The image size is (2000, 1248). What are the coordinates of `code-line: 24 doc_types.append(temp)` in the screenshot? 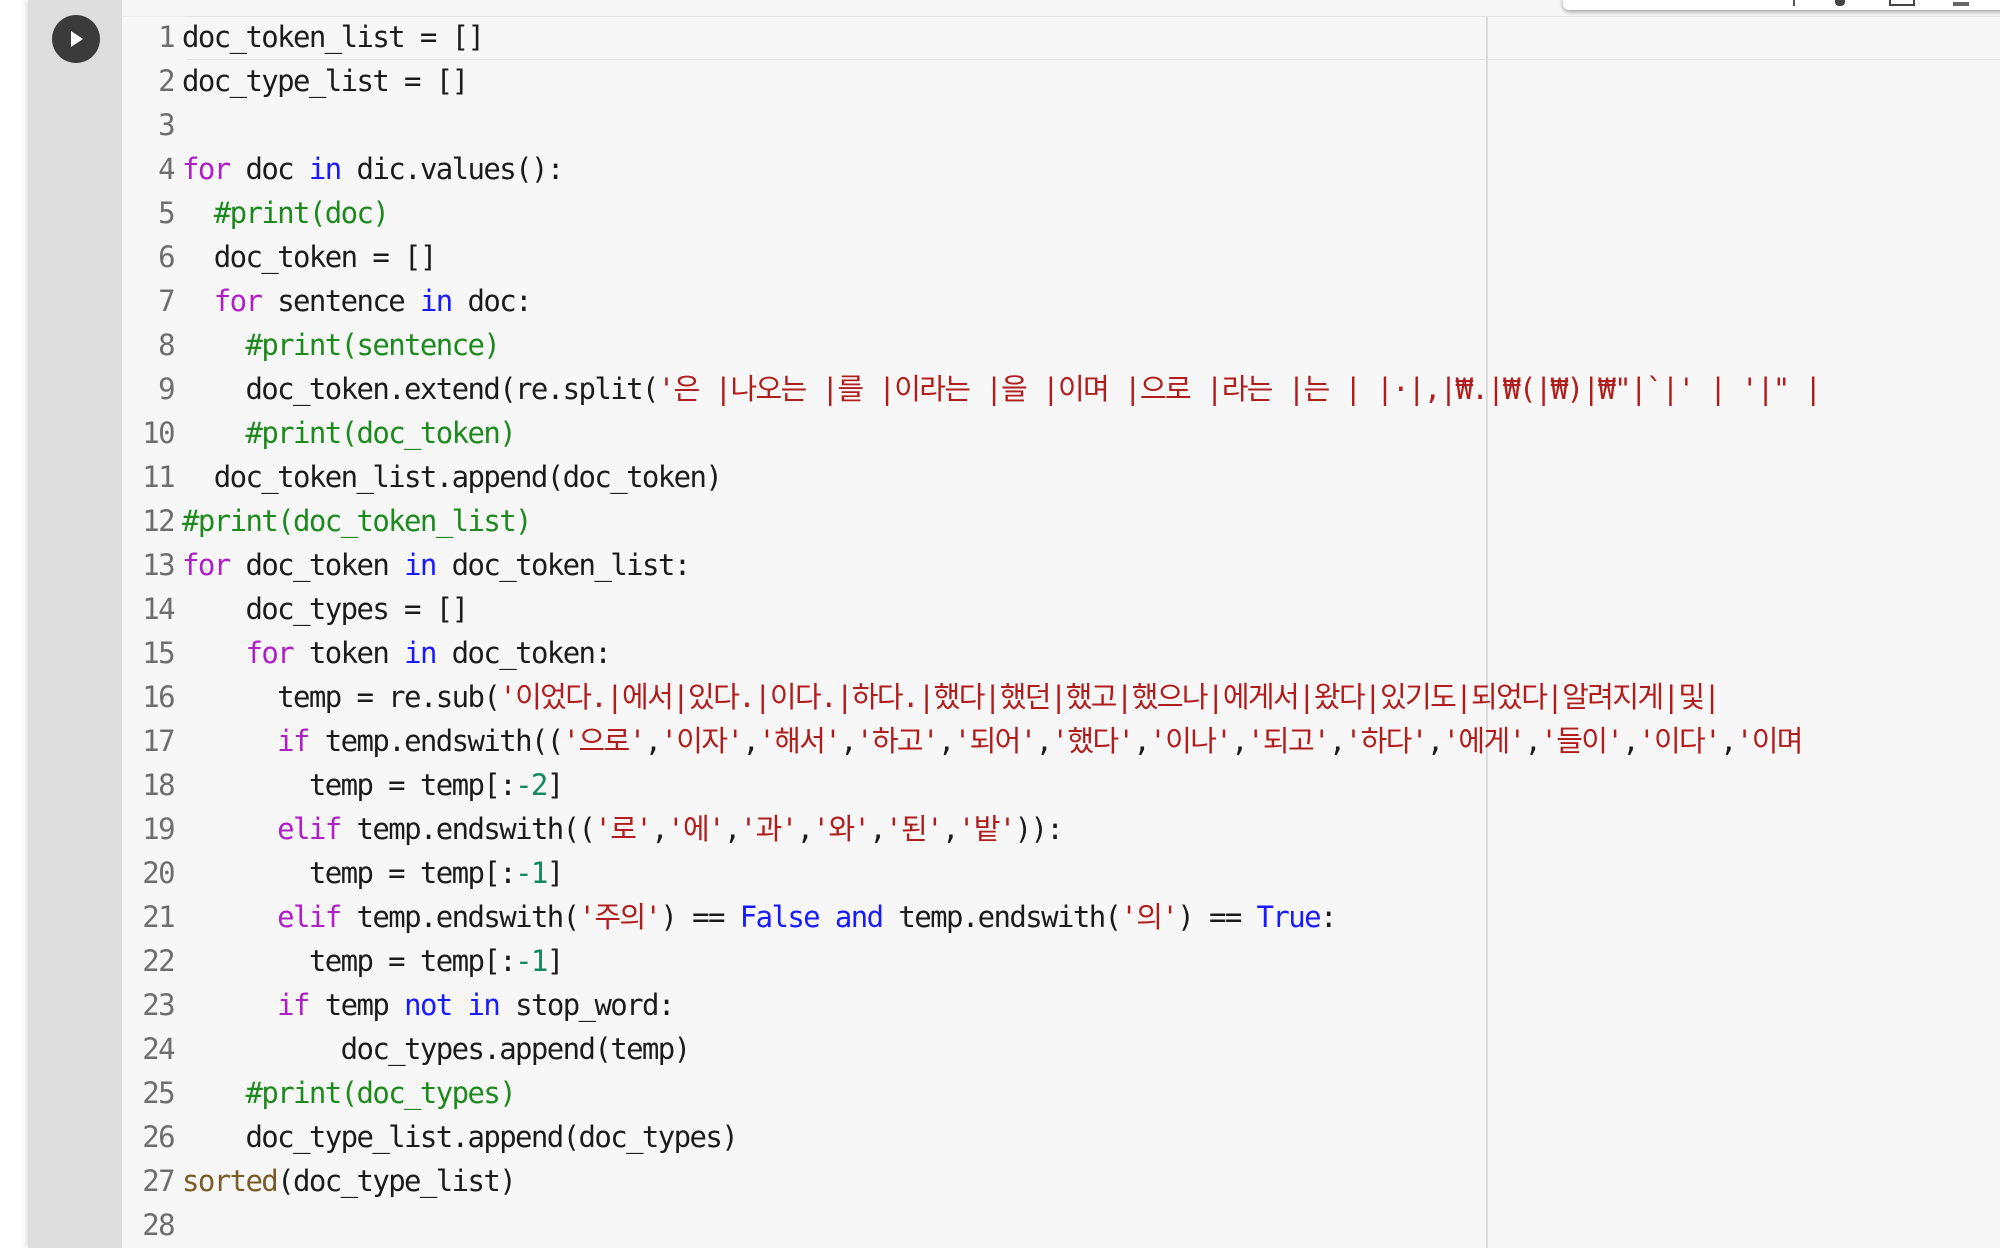 It's located at (971, 1049).